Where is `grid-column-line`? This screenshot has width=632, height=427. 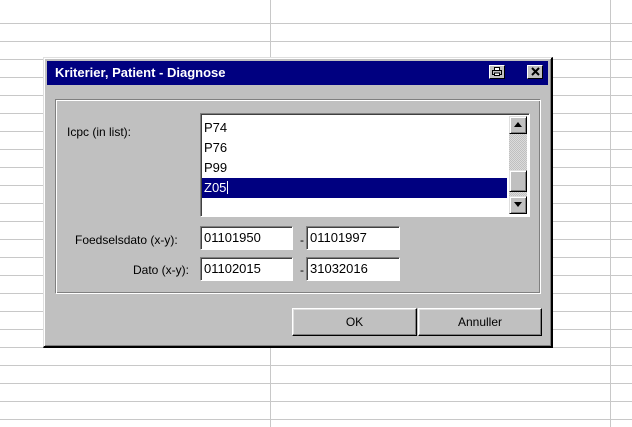
grid-column-line is located at coordinates (610, 213).